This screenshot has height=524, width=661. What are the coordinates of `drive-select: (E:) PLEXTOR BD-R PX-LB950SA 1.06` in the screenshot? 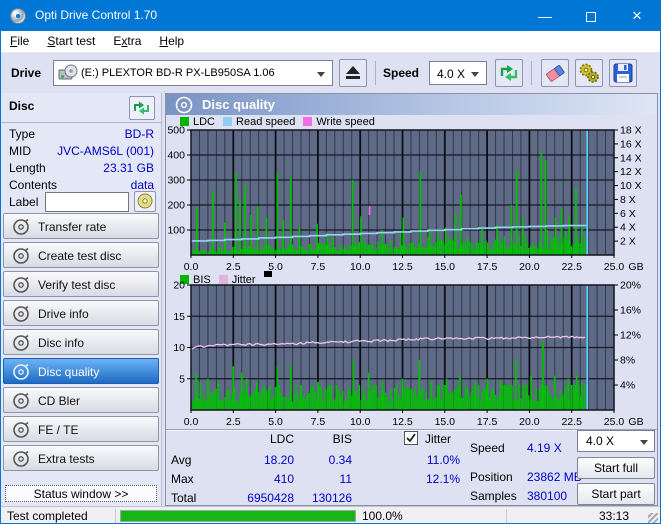 It's located at (193, 73).